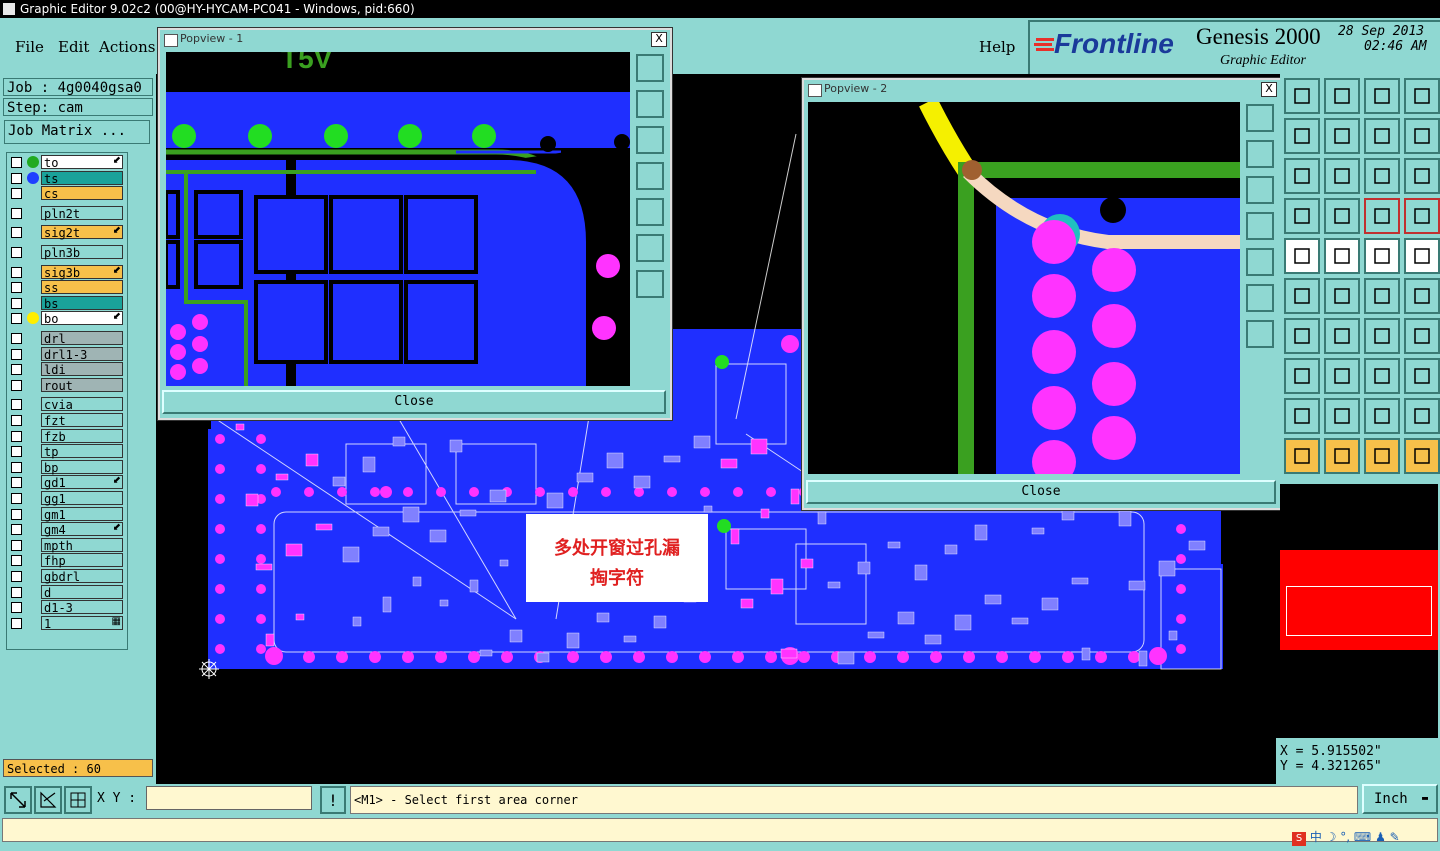 The image size is (1440, 851). Describe the element at coordinates (67, 623) in the screenshot. I see `layer-row: 1 ▦` at that location.